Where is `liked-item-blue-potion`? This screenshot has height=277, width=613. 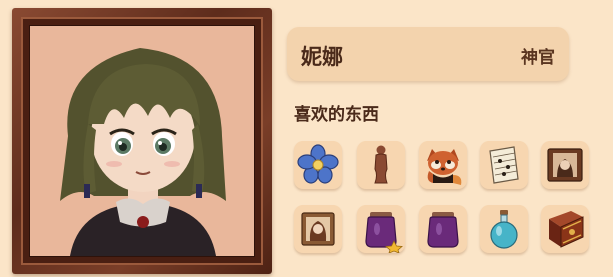 liked-item-blue-potion is located at coordinates (504, 229).